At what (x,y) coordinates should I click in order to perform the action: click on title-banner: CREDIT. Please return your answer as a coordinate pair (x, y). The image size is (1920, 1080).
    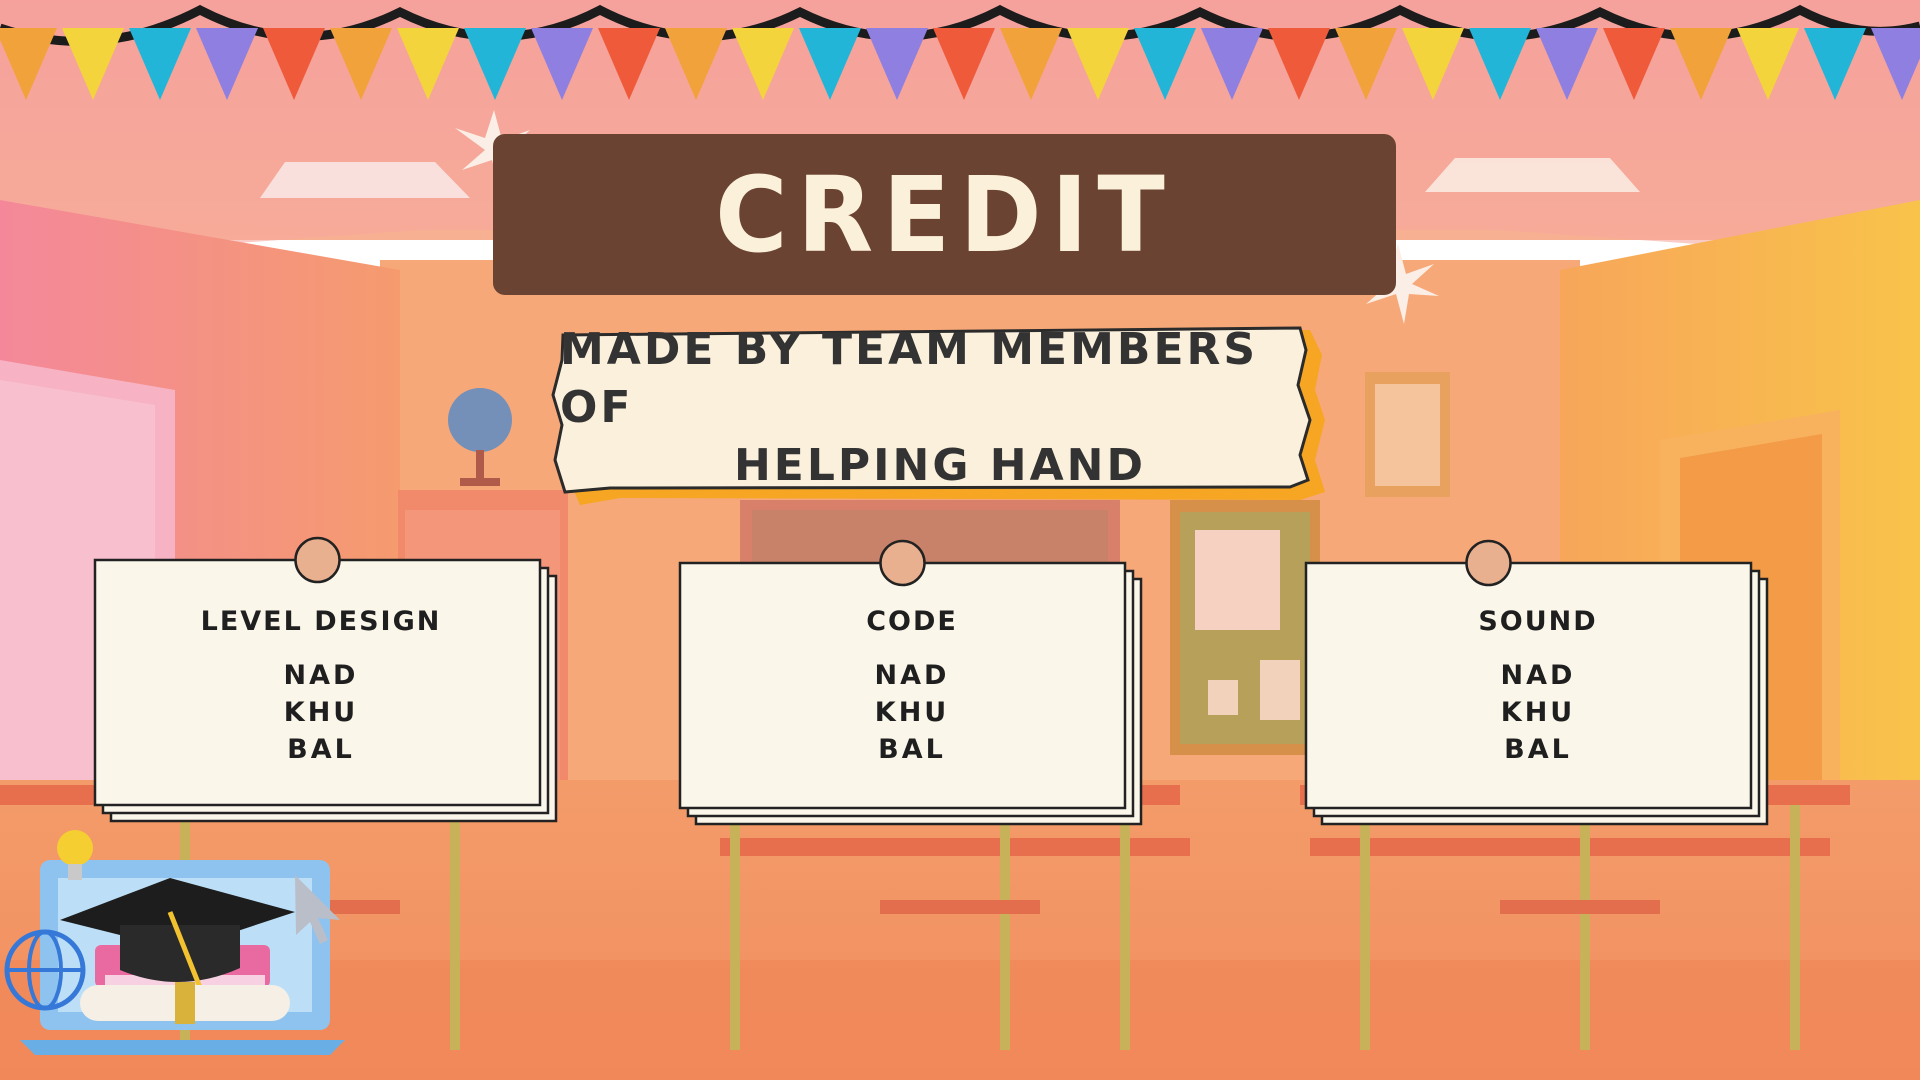
    Looking at the image, I should click on (944, 214).